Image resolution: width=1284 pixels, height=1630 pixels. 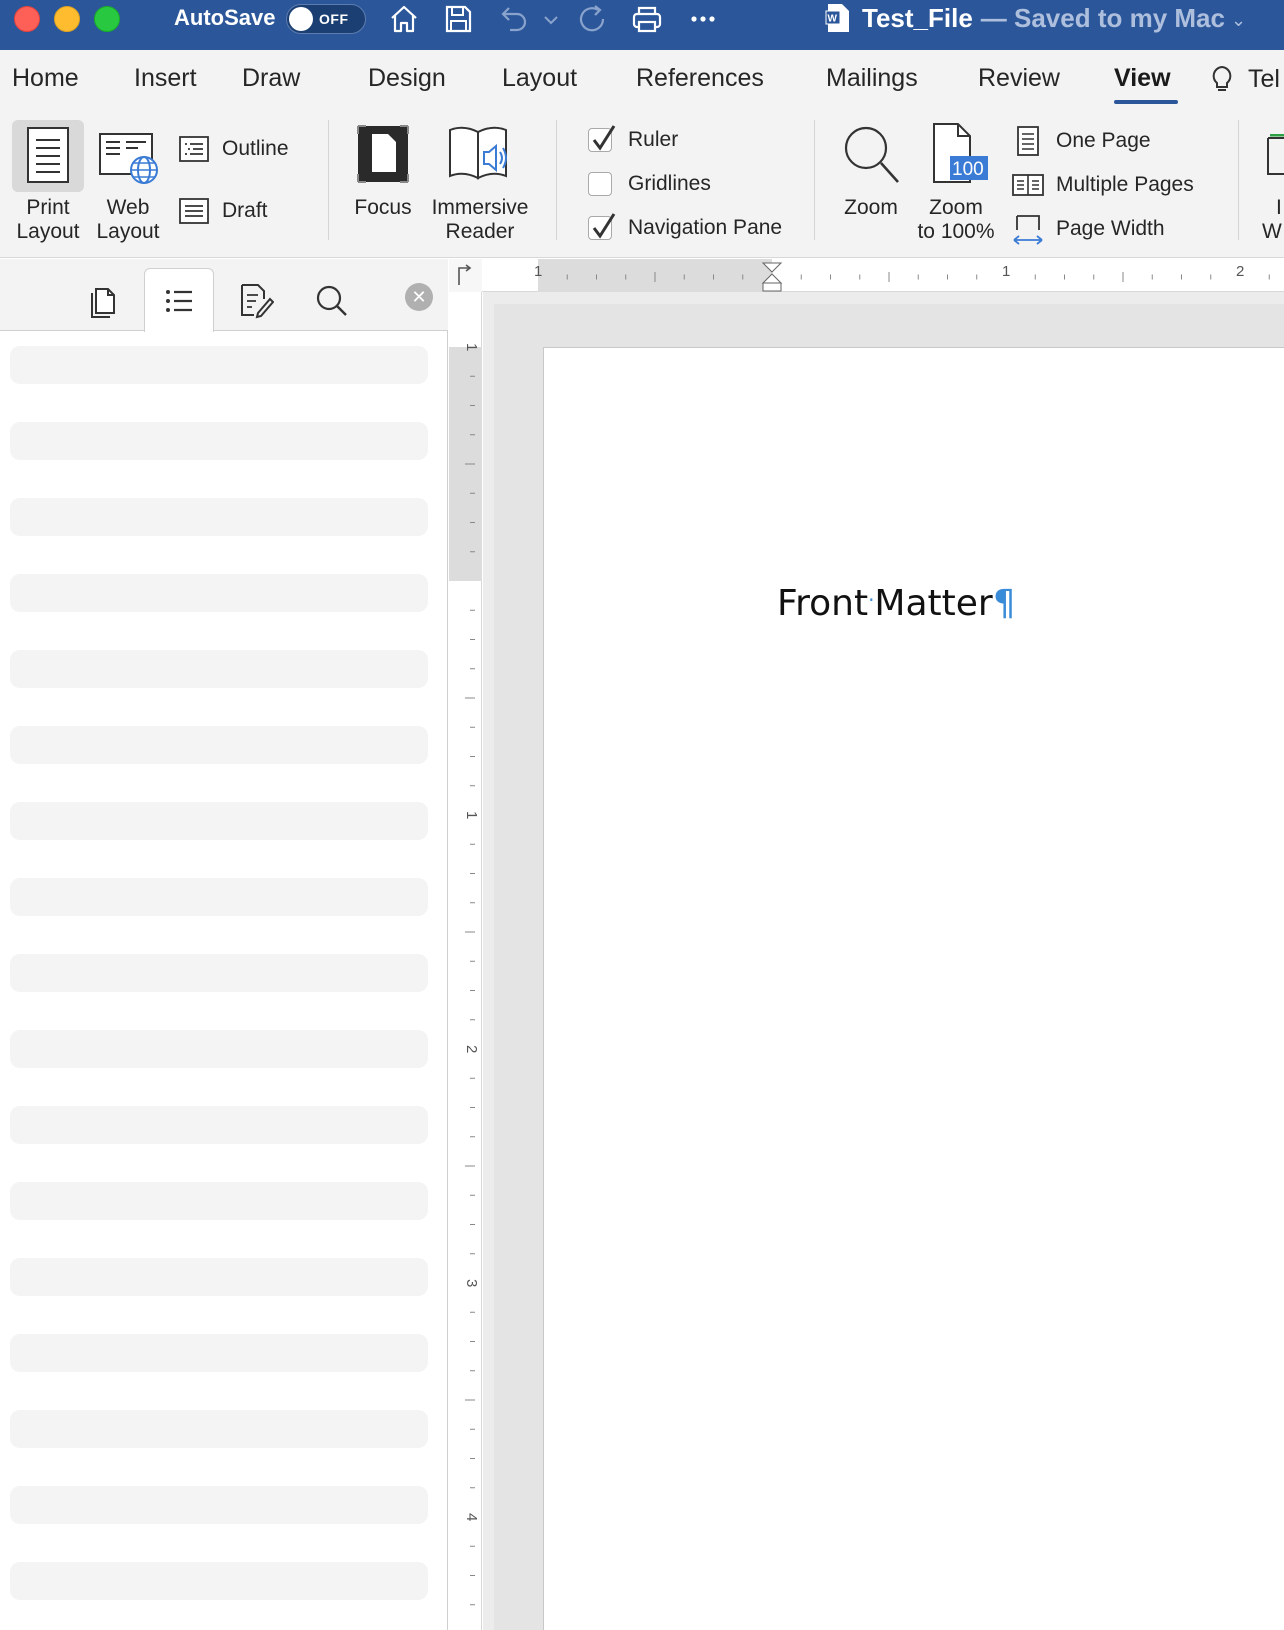 What do you see at coordinates (1273, 220) in the screenshot?
I see `cut-off-label: I W` at bounding box center [1273, 220].